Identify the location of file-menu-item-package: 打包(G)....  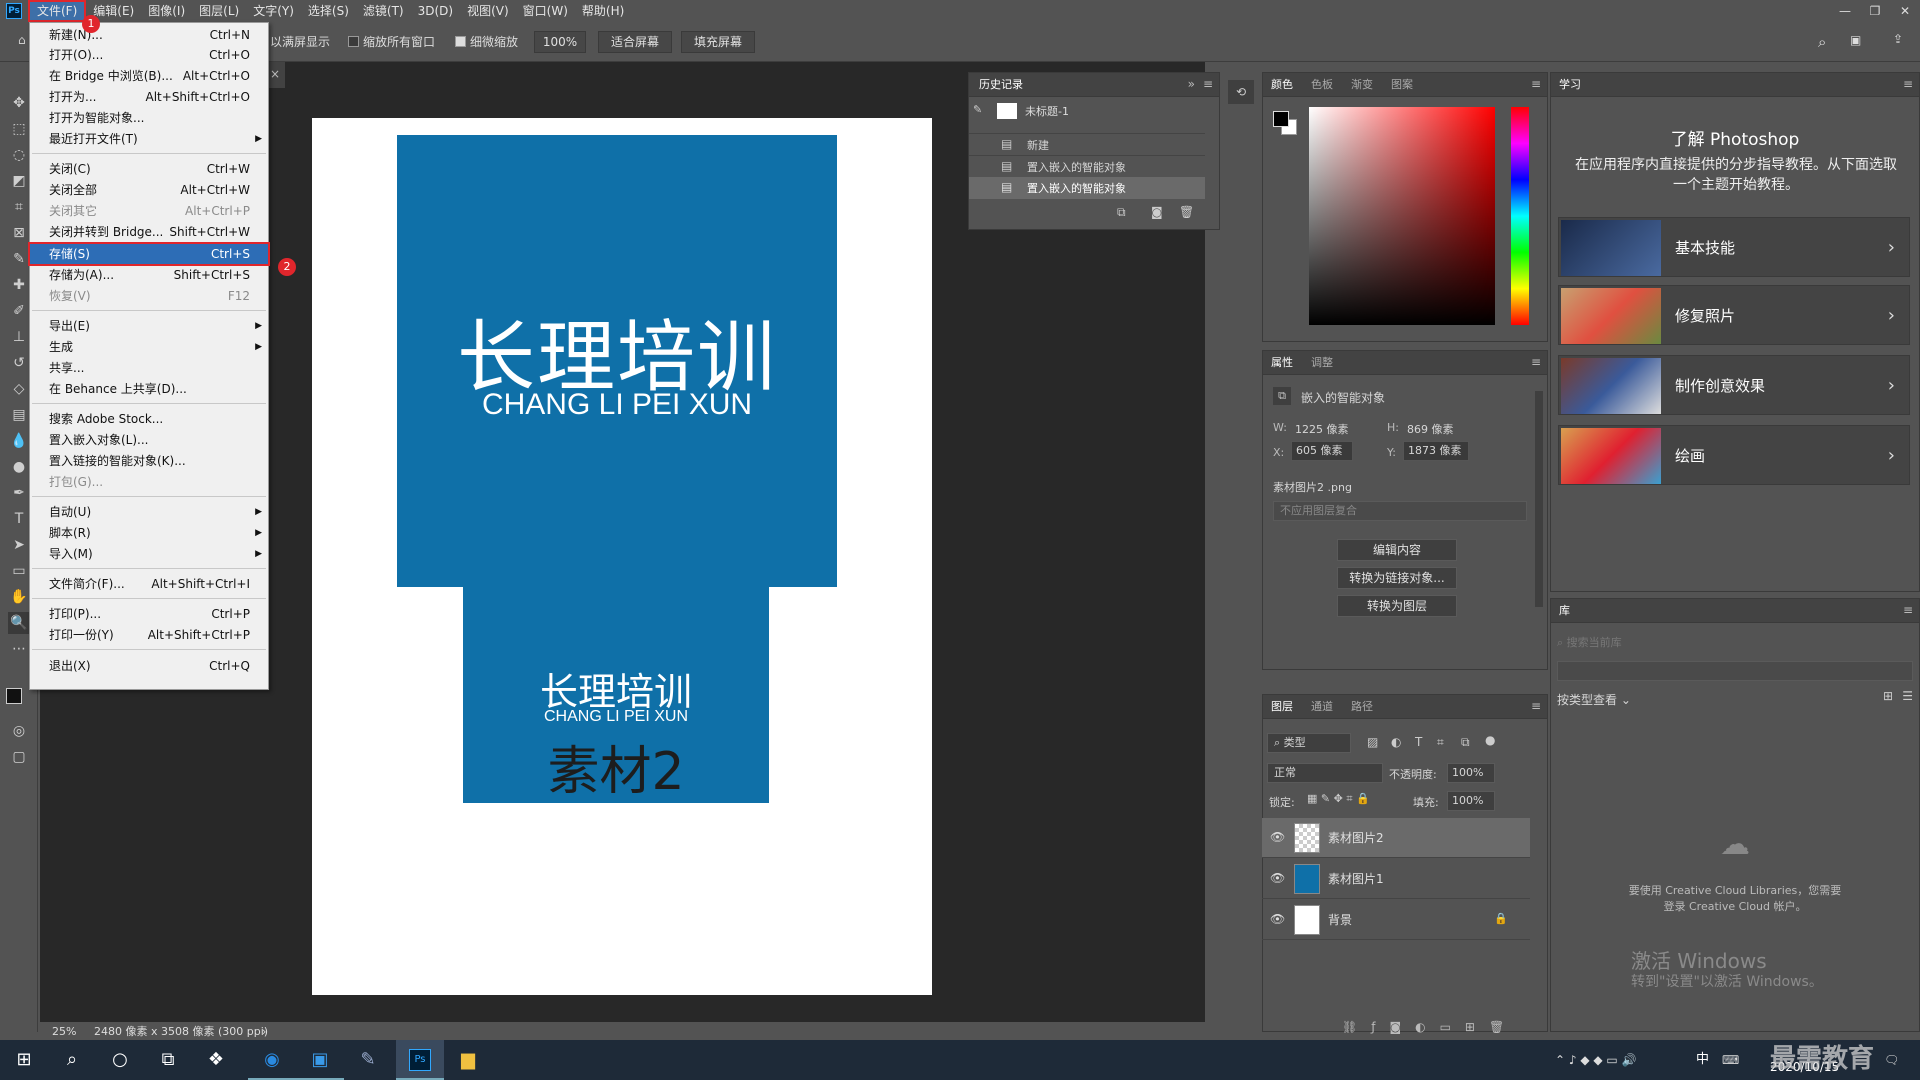
(149, 482).